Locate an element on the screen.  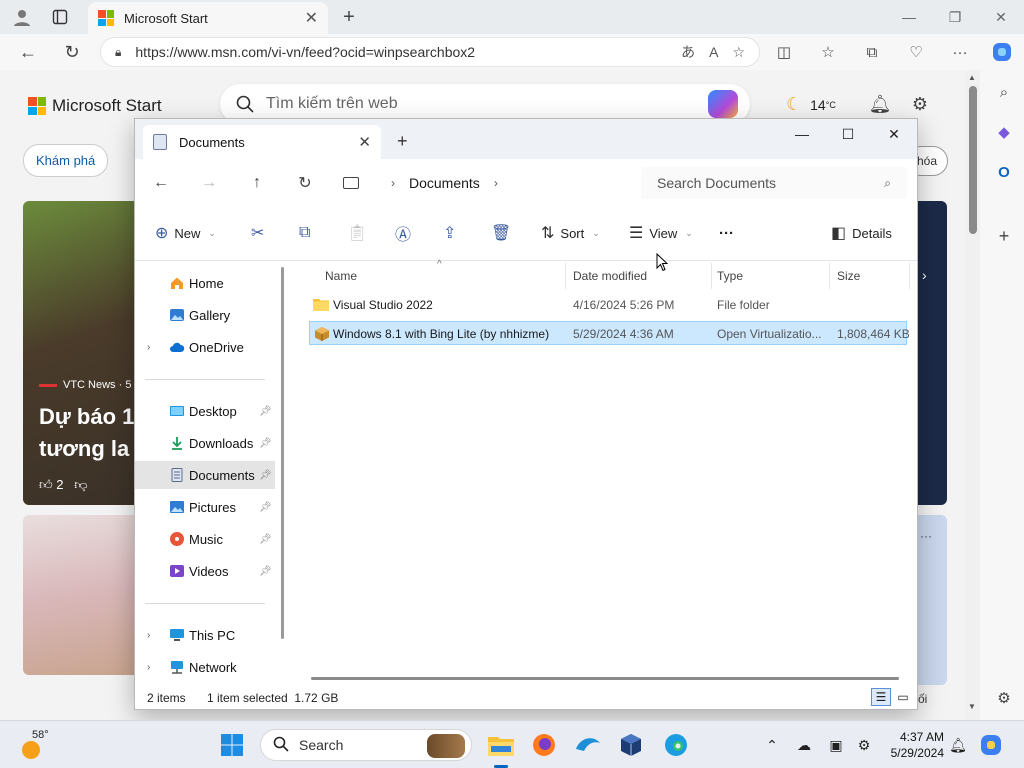
file-explorer-taskbar-icon is located at coordinates (501, 745).